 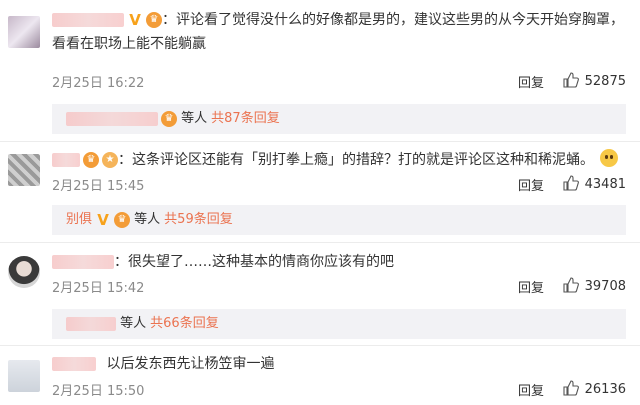 What do you see at coordinates (609, 158) in the screenshot?
I see `shocked-emoji-icon` at bounding box center [609, 158].